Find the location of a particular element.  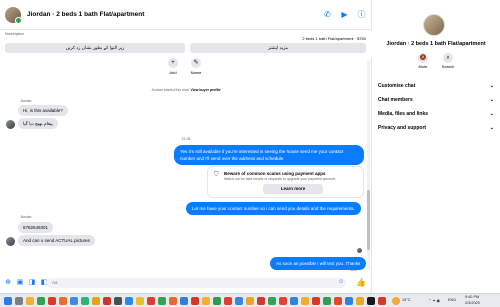

file-explorer-icon is located at coordinates (30, 301).